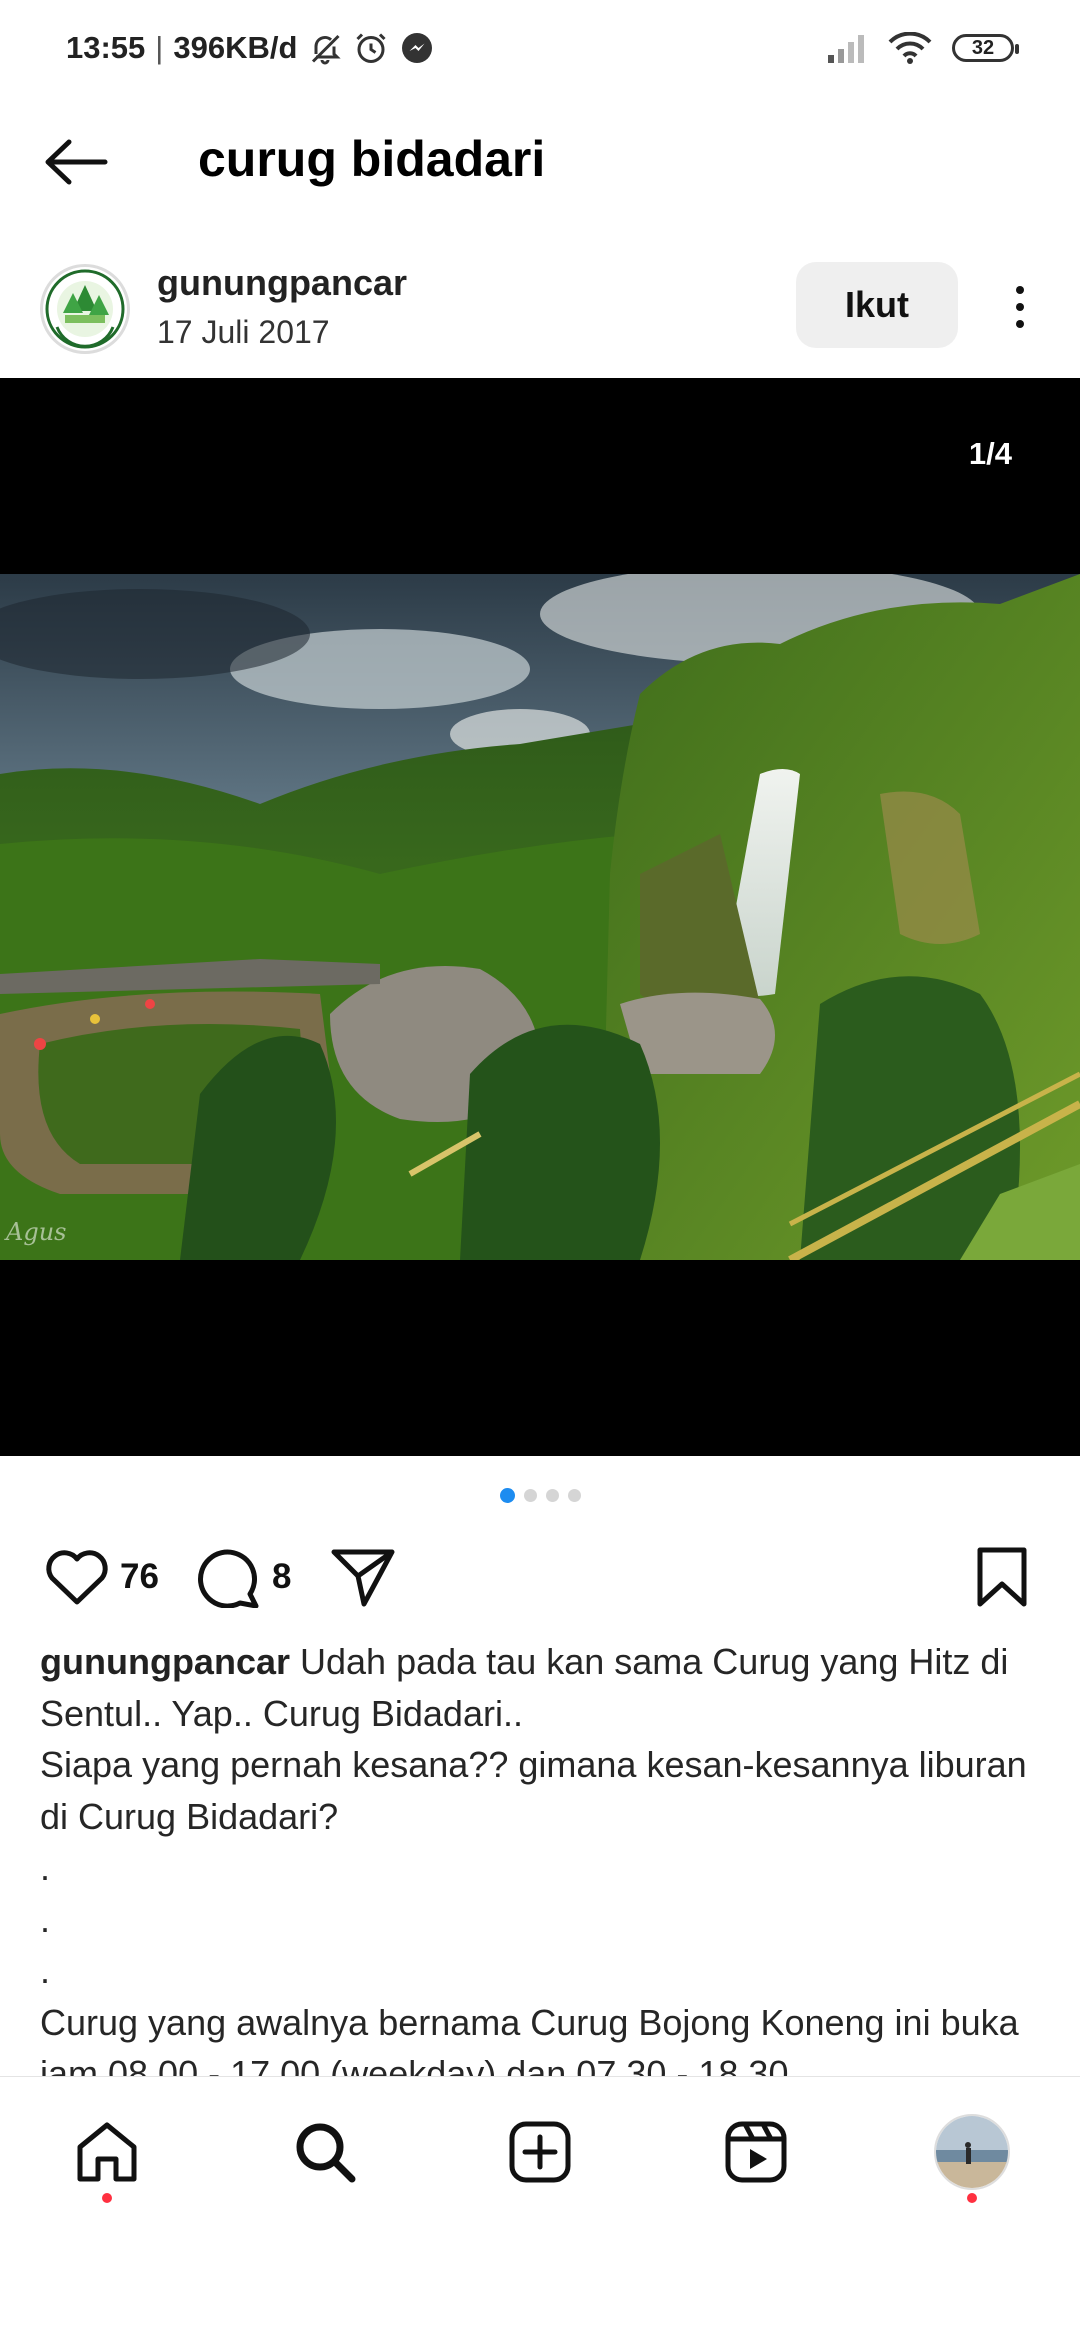  What do you see at coordinates (417, 48) in the screenshot?
I see `messenger-icon` at bounding box center [417, 48].